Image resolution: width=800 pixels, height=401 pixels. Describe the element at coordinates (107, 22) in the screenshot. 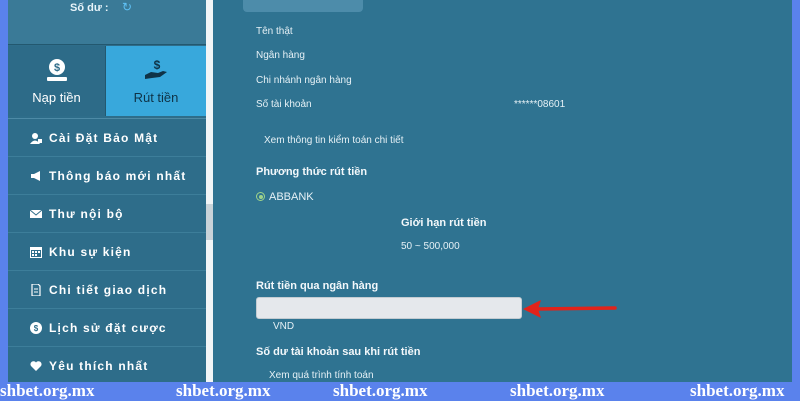

I see `balance-row: Số dư : ↻` at that location.